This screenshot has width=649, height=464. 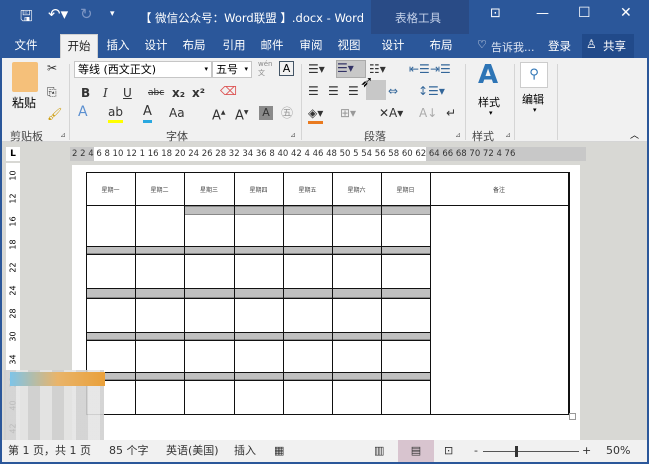 I want to click on superscript-button: x², so click(x=198, y=93).